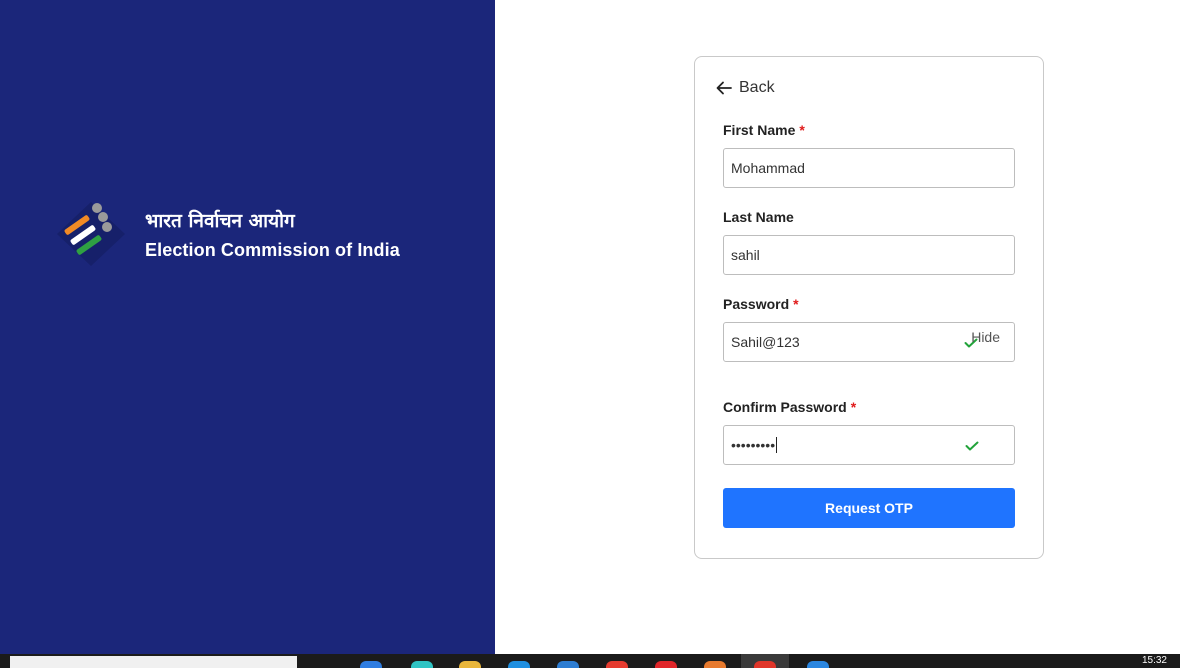  Describe the element at coordinates (220, 220) in the screenshot. I see `brand-hindi-name: भारत निर्वाचन आयोग` at that location.